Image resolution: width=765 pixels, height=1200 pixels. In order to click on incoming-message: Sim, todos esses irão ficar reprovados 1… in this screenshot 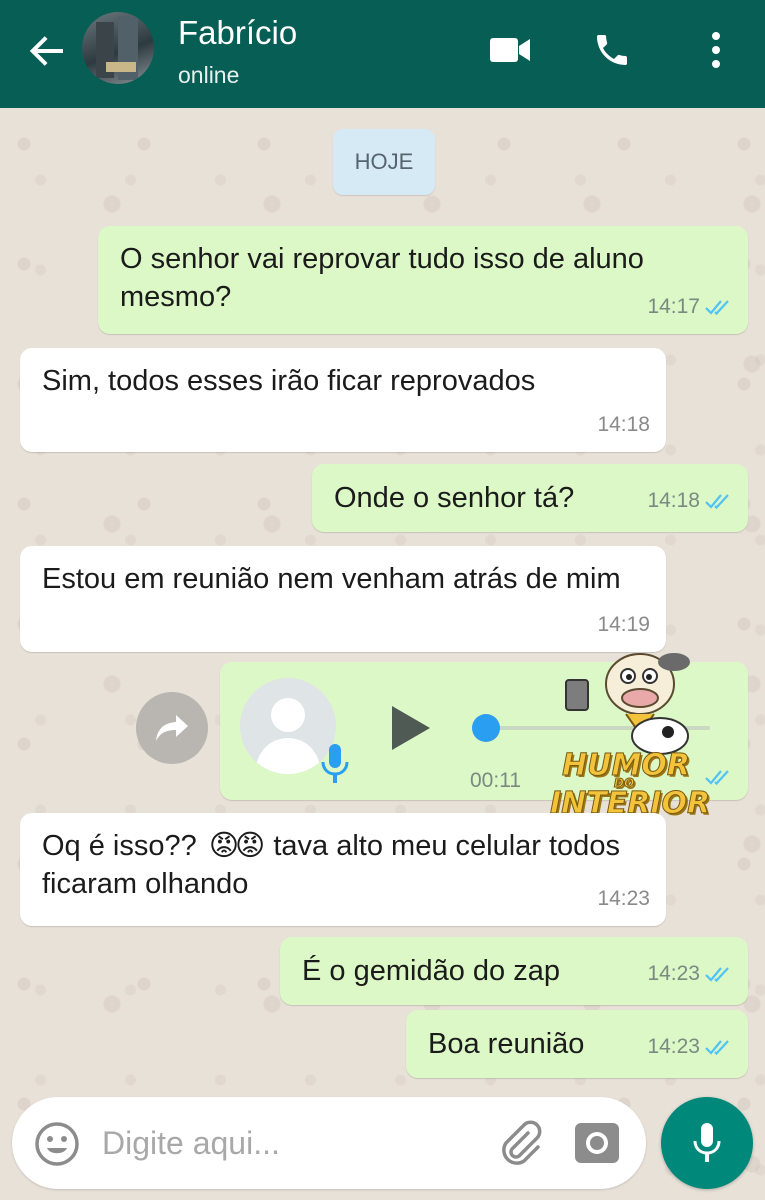, I will do `click(343, 400)`.